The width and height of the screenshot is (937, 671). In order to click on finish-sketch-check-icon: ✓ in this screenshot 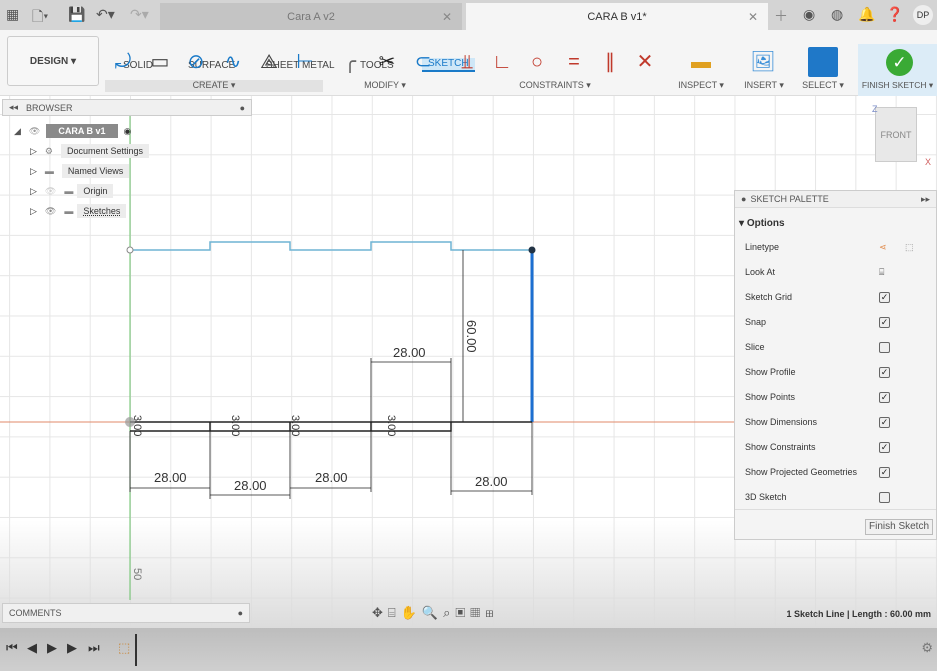, I will do `click(899, 62)`.